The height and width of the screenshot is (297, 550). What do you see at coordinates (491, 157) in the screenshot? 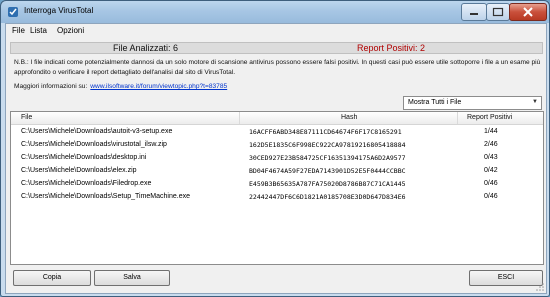
I see `report-ratio: 0/43` at bounding box center [491, 157].